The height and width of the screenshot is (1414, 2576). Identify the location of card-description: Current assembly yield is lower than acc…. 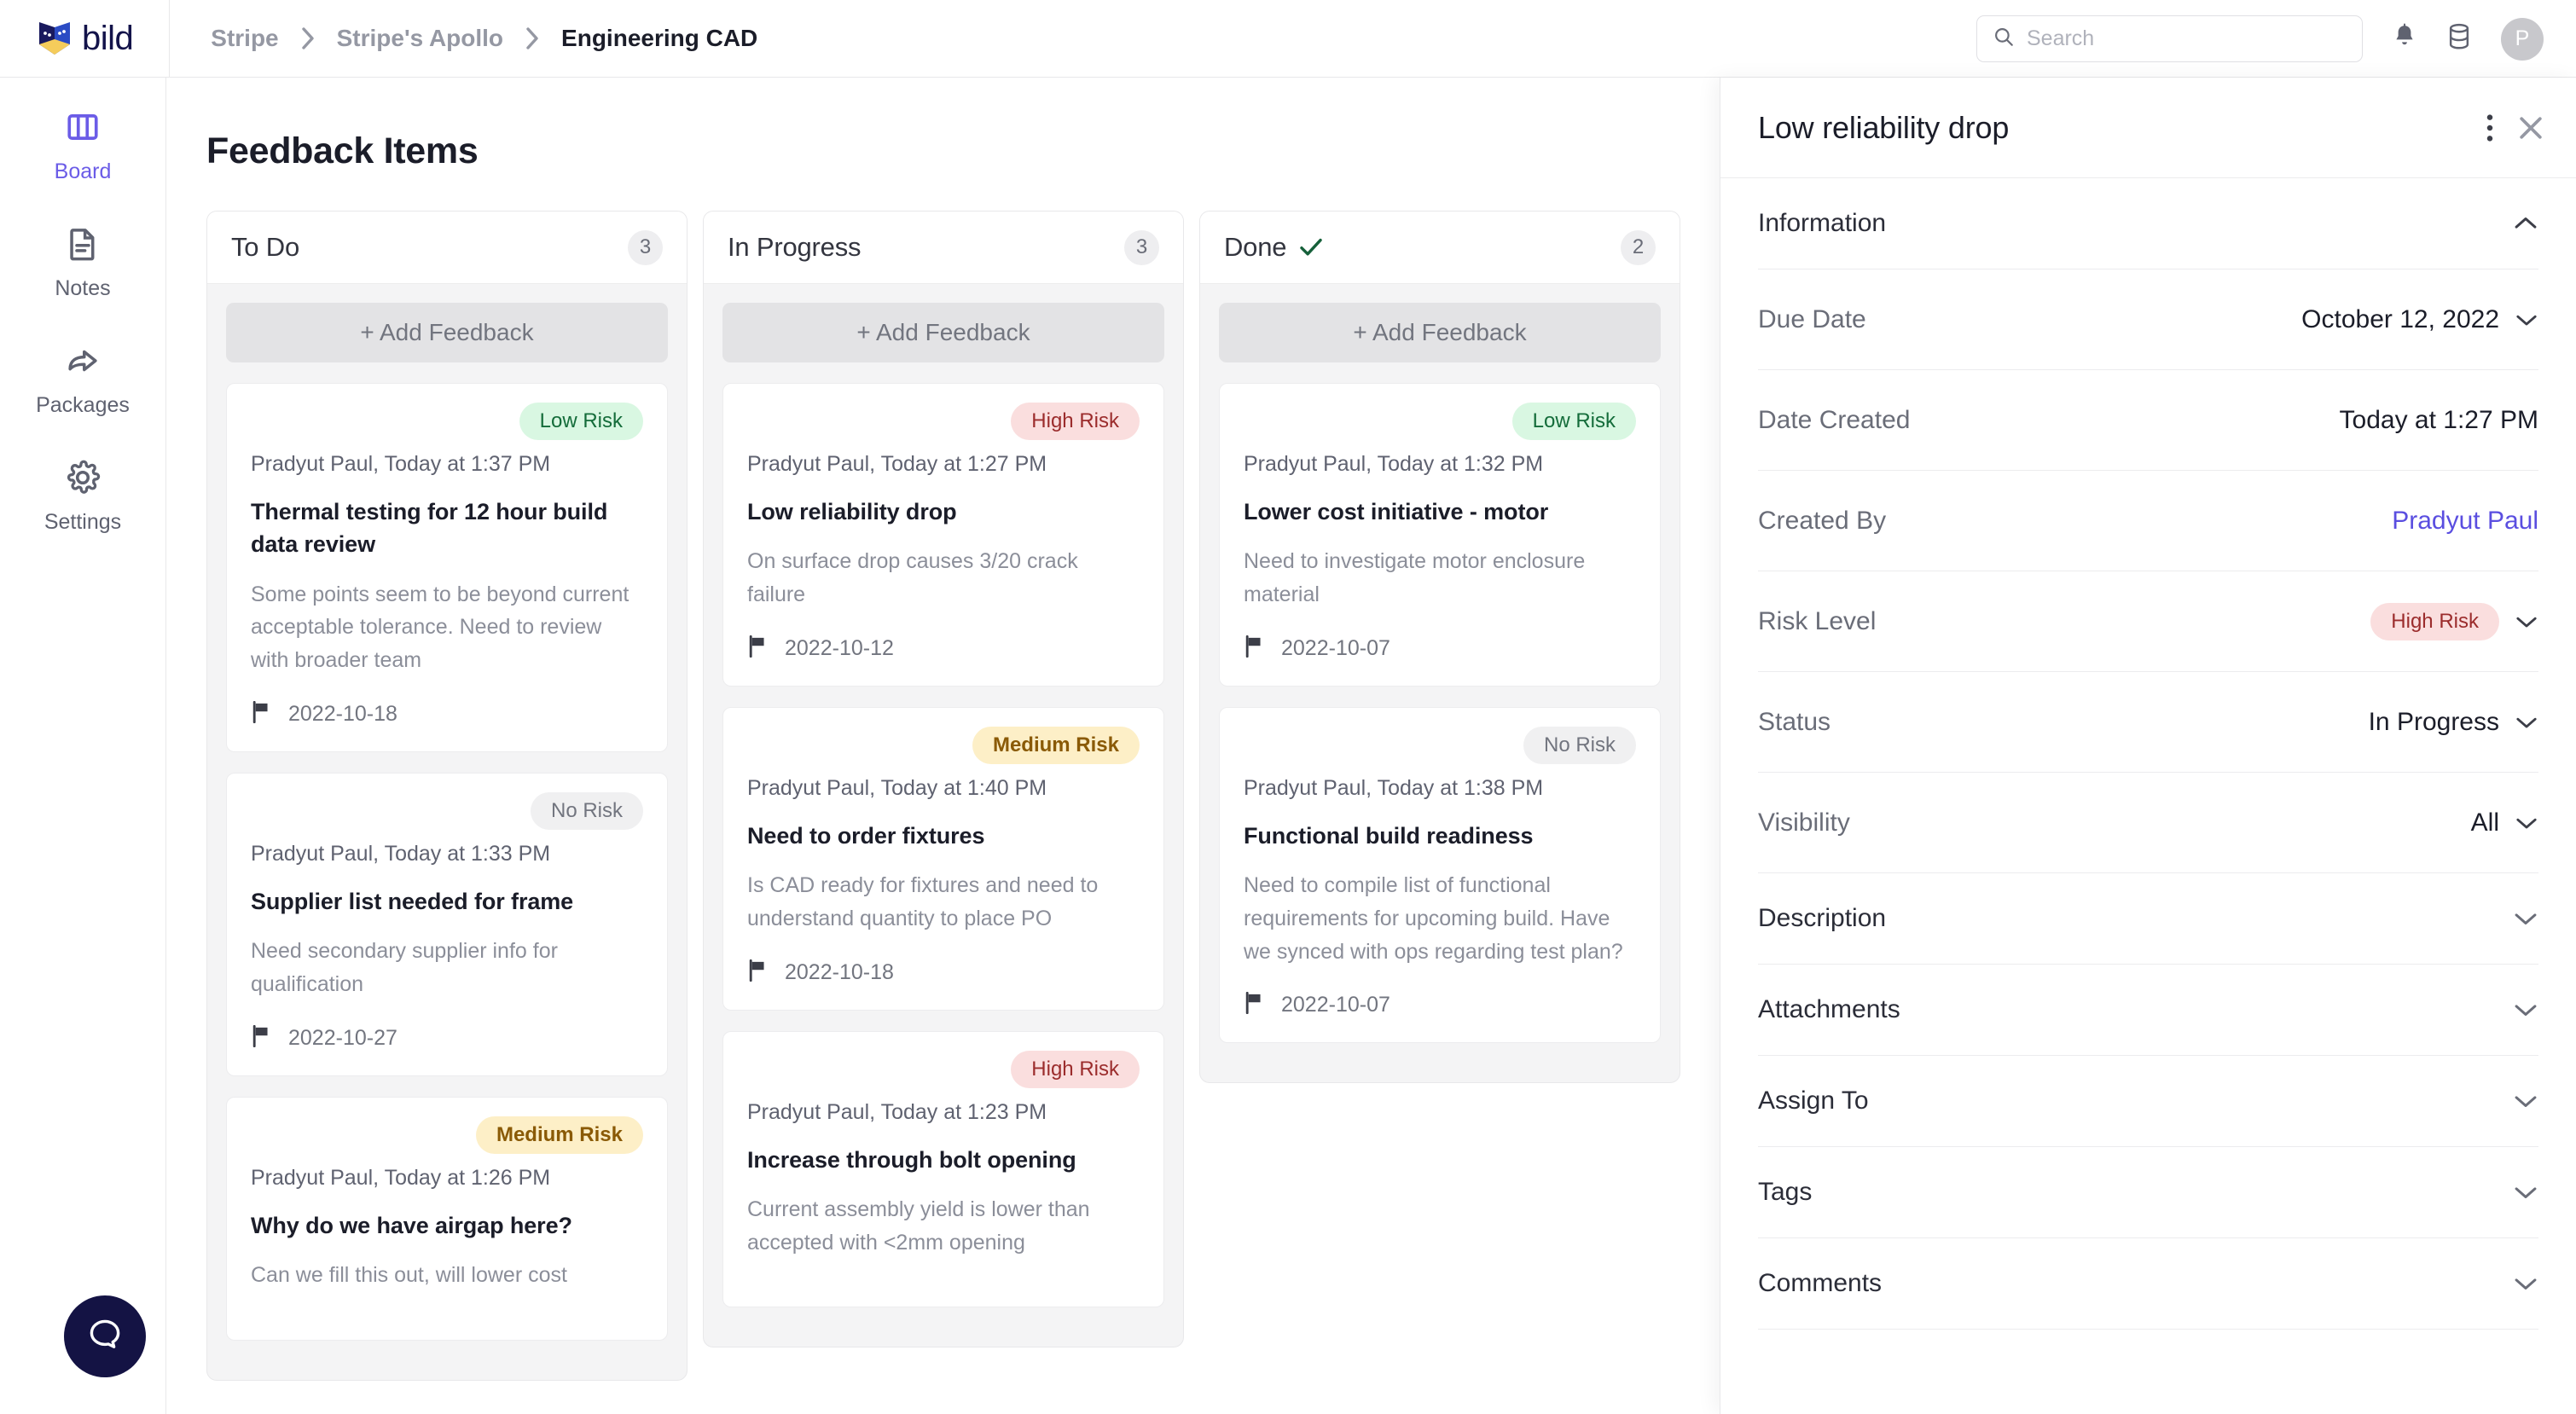
(918, 1226).